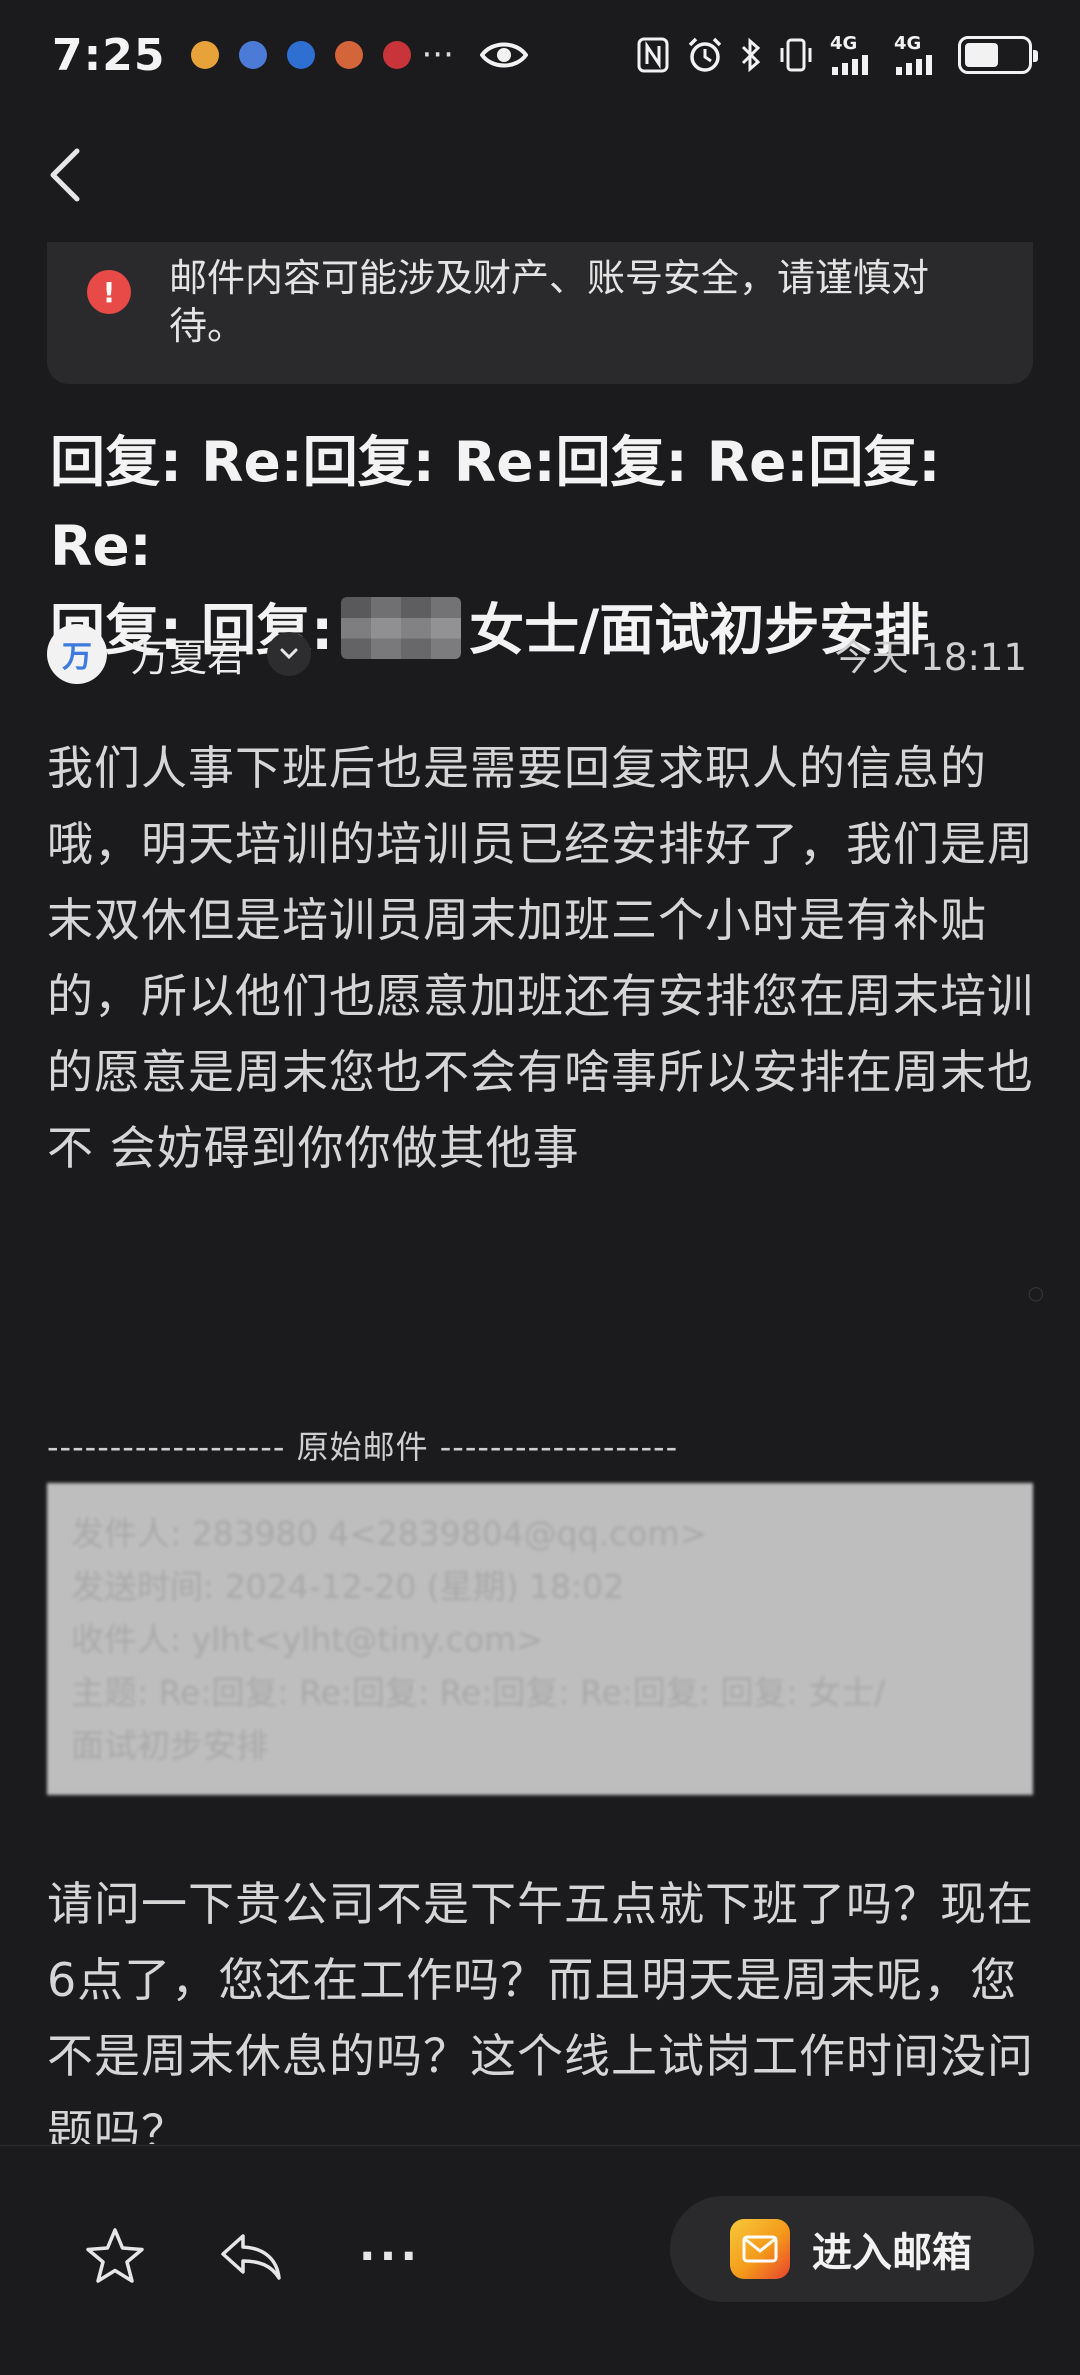 This screenshot has height=2375, width=1080. I want to click on sender-details-toggle, so click(289, 654).